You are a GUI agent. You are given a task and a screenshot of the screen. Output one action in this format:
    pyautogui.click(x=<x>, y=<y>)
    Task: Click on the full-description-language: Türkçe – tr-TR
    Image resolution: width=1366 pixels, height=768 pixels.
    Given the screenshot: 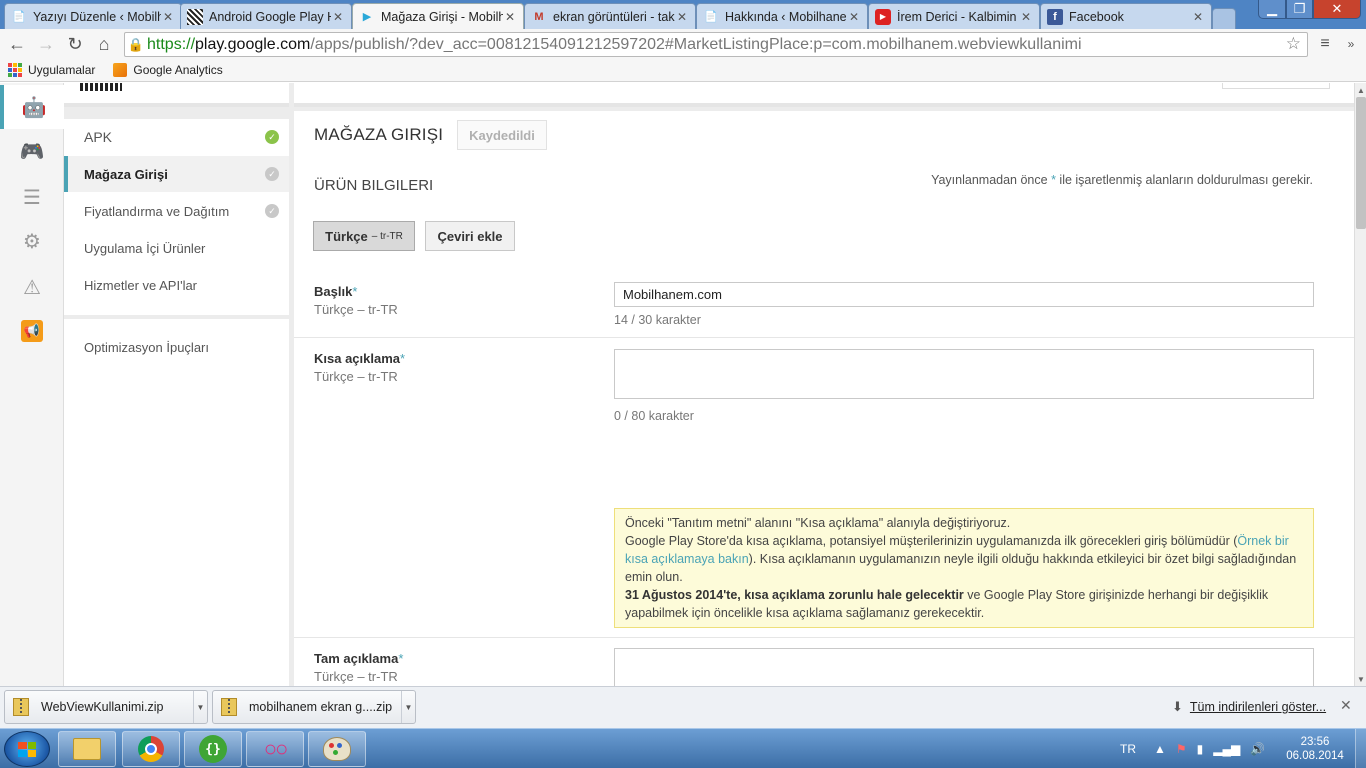 What is the action you would take?
    pyautogui.click(x=356, y=676)
    